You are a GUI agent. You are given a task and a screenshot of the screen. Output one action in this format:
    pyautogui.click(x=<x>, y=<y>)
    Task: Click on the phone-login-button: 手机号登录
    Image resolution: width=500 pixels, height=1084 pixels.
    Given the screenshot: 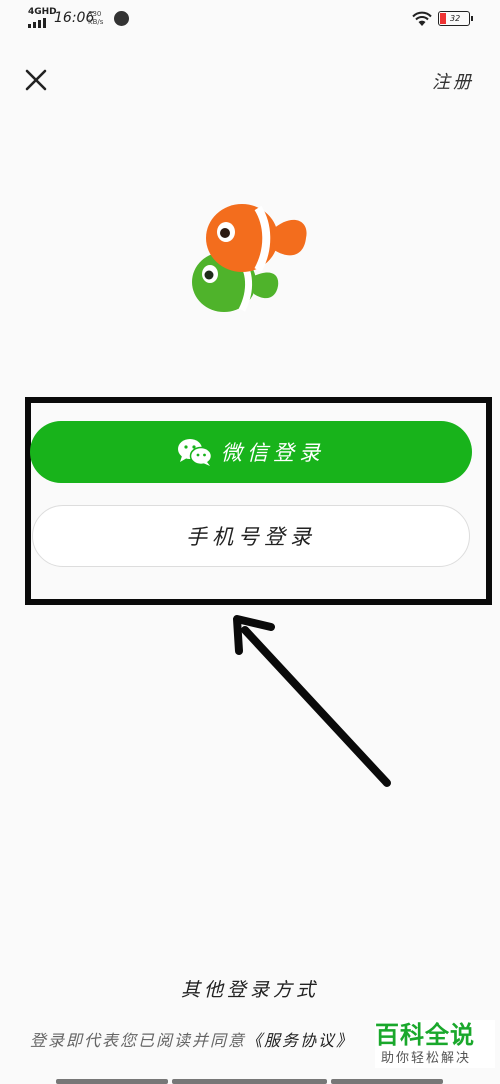 What is the action you would take?
    pyautogui.click(x=251, y=536)
    